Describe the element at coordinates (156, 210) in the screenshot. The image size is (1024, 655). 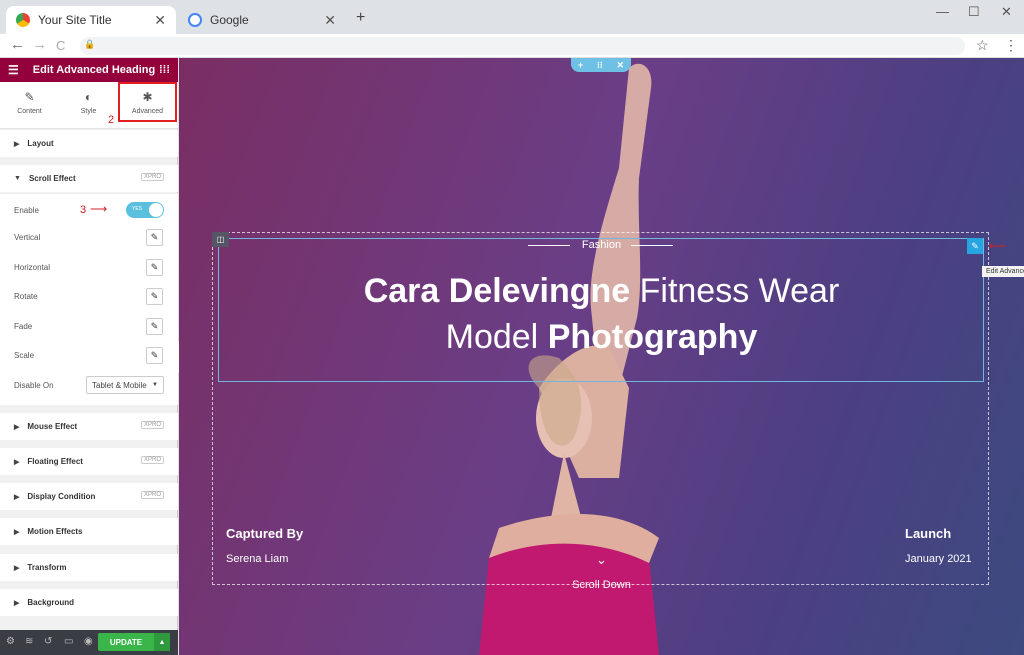
I see `toggle-knob` at that location.